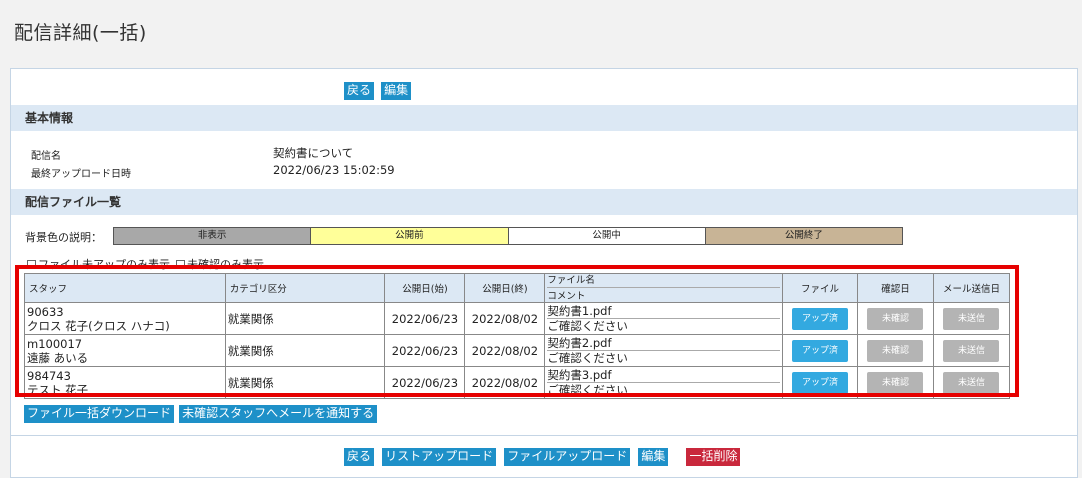  What do you see at coordinates (607, 236) in the screenshot?
I see `legend-public: 公開中` at bounding box center [607, 236].